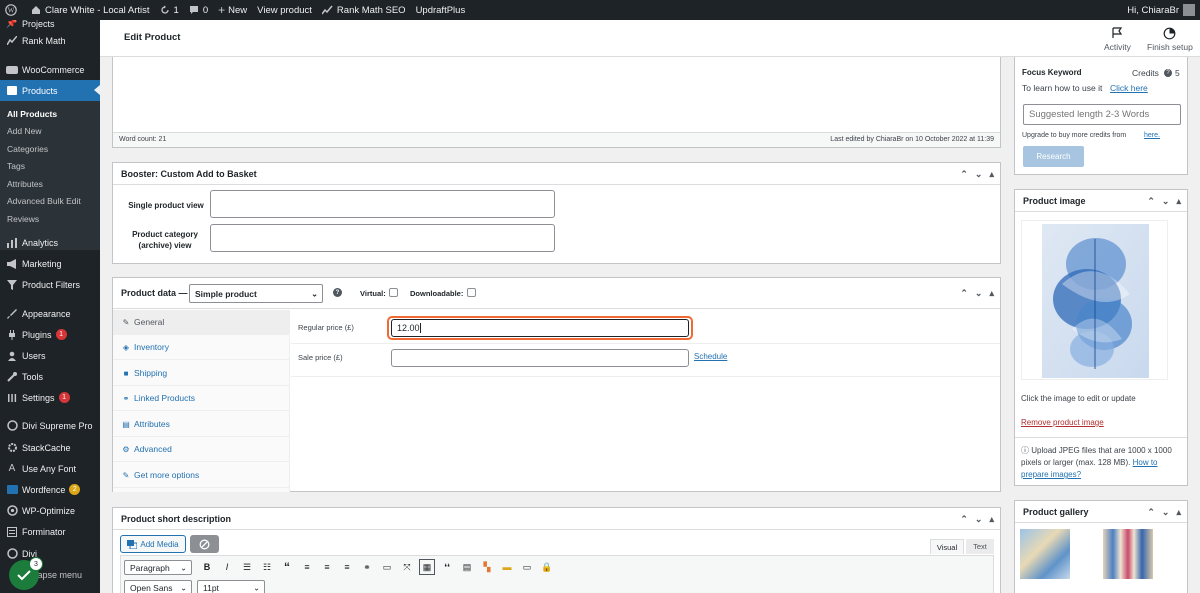 This screenshot has width=1200, height=593. I want to click on submenu-tags: Tags, so click(50, 165).